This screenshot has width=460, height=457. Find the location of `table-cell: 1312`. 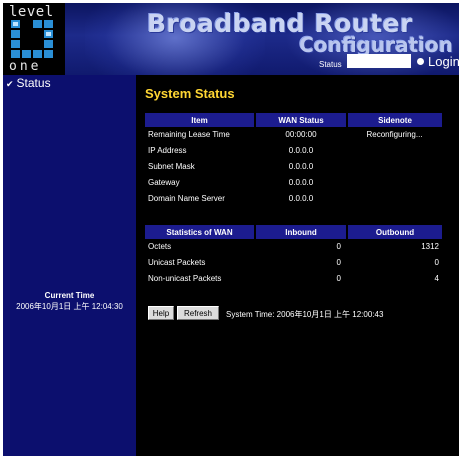

table-cell: 1312 is located at coordinates (430, 246).